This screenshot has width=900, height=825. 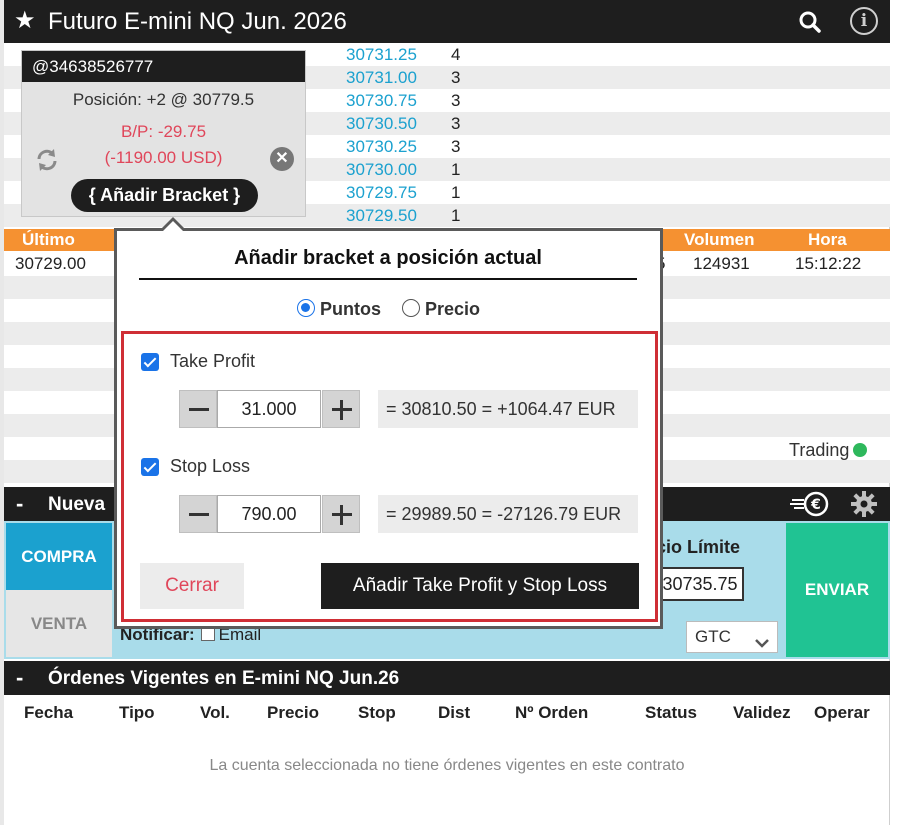 What do you see at coordinates (828, 263) in the screenshot?
I see `quote-hora: 15:12:22` at bounding box center [828, 263].